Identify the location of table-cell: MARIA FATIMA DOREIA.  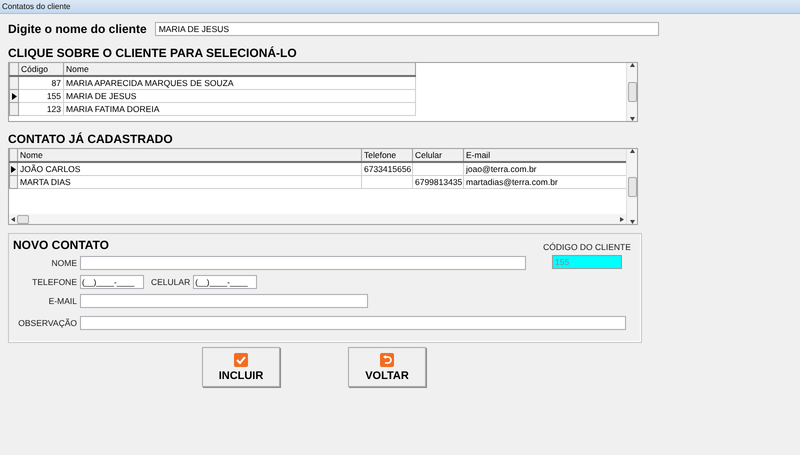
(240, 109).